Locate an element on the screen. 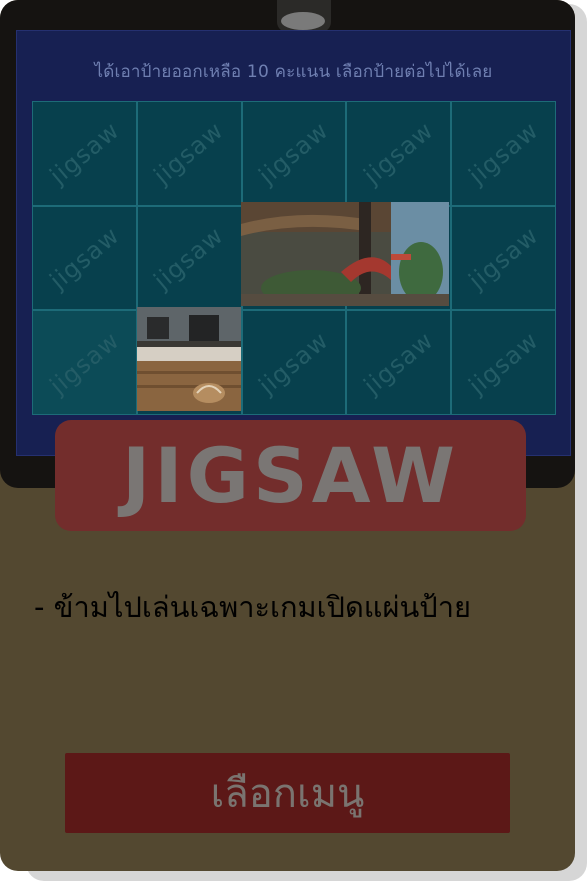 This screenshot has height=881, width=587. tile-6: jigsaw is located at coordinates (84, 258).